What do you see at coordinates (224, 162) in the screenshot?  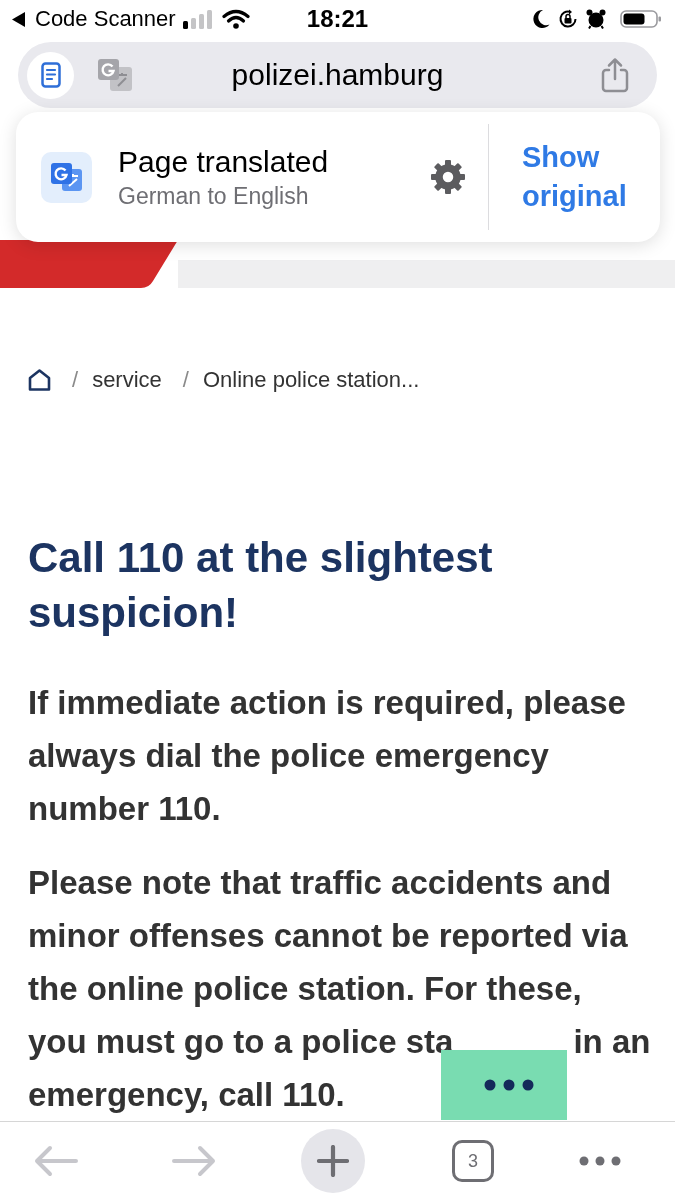 I see `banner-title: Page translated` at bounding box center [224, 162].